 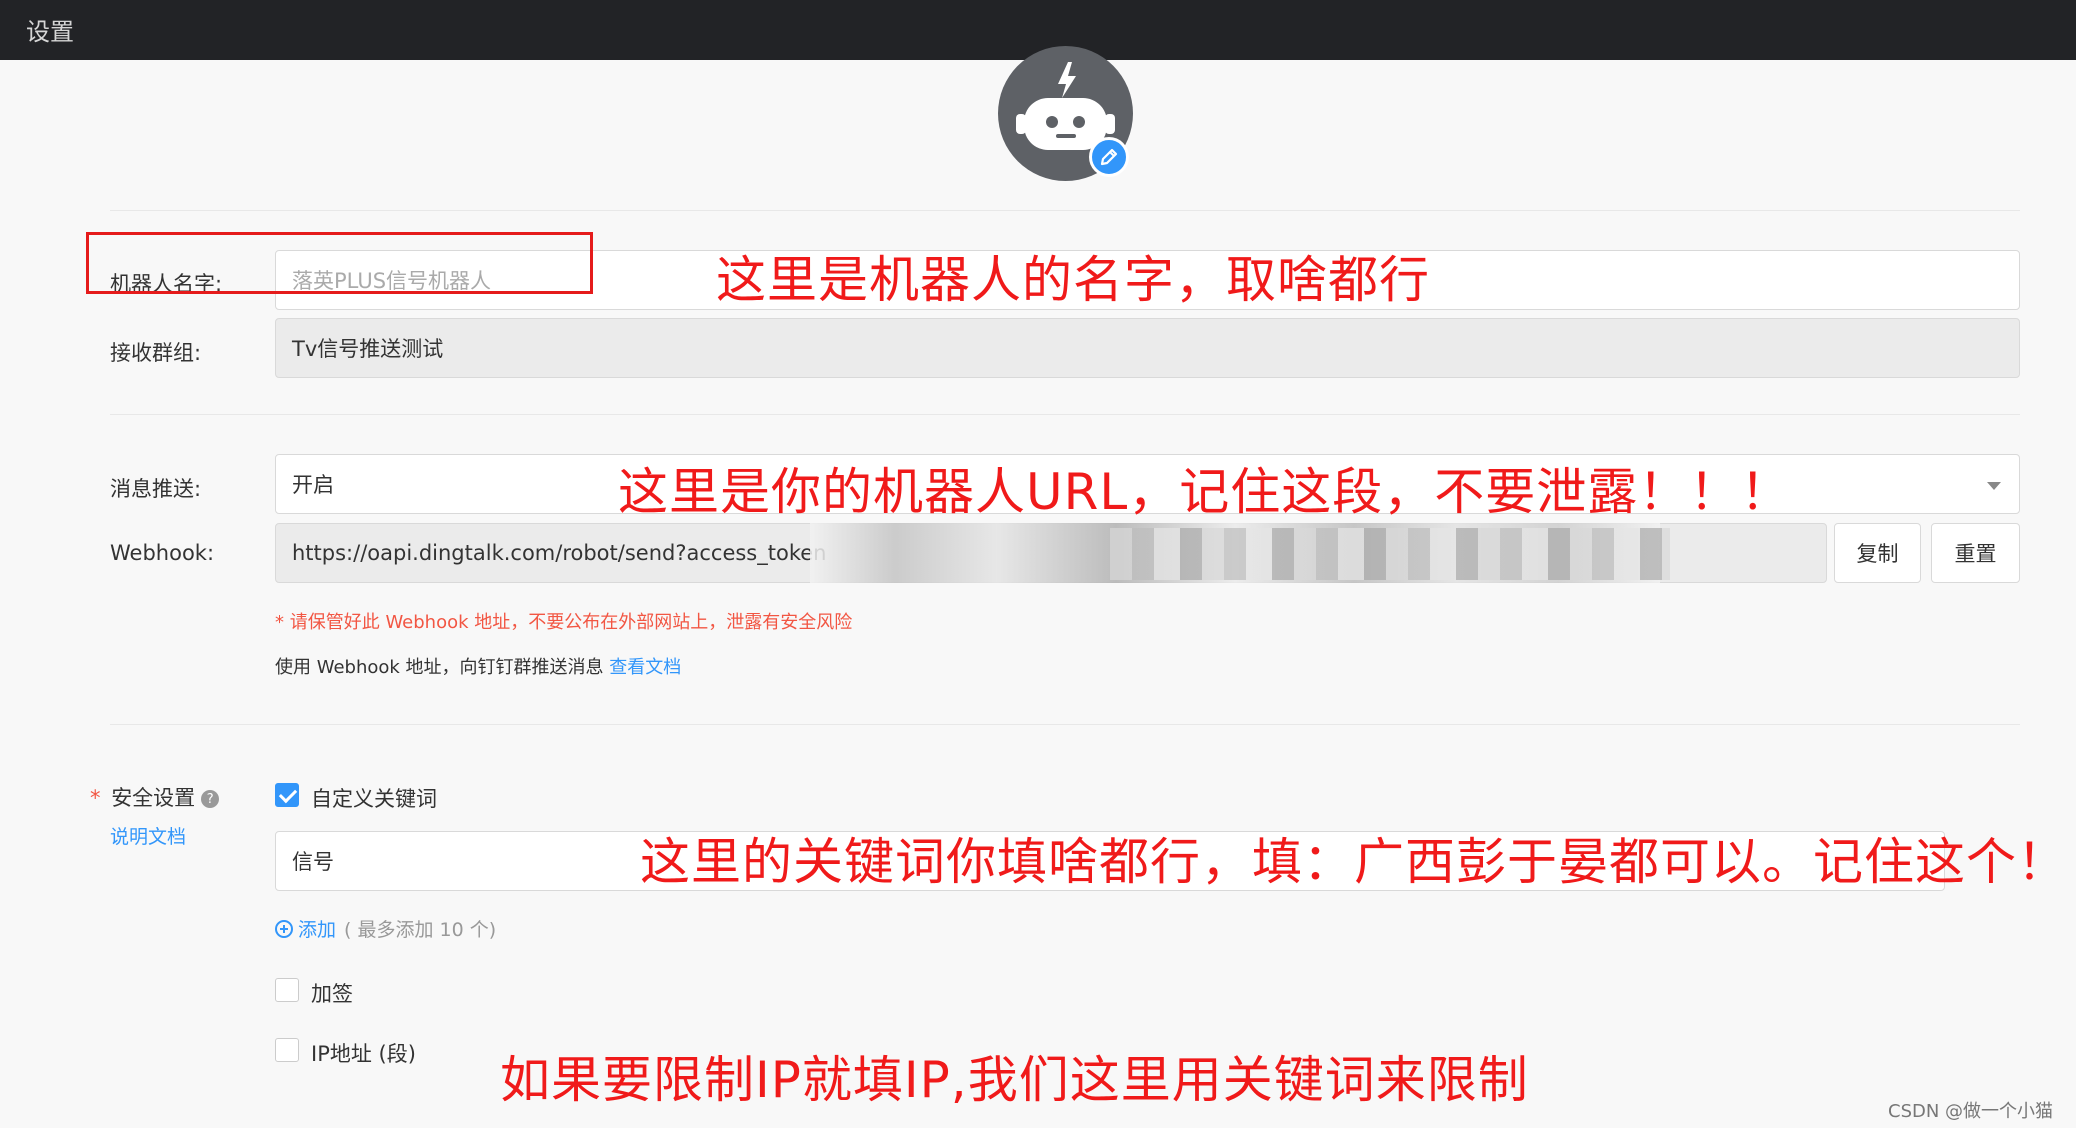 I want to click on sign-label: 加签, so click(x=332, y=993).